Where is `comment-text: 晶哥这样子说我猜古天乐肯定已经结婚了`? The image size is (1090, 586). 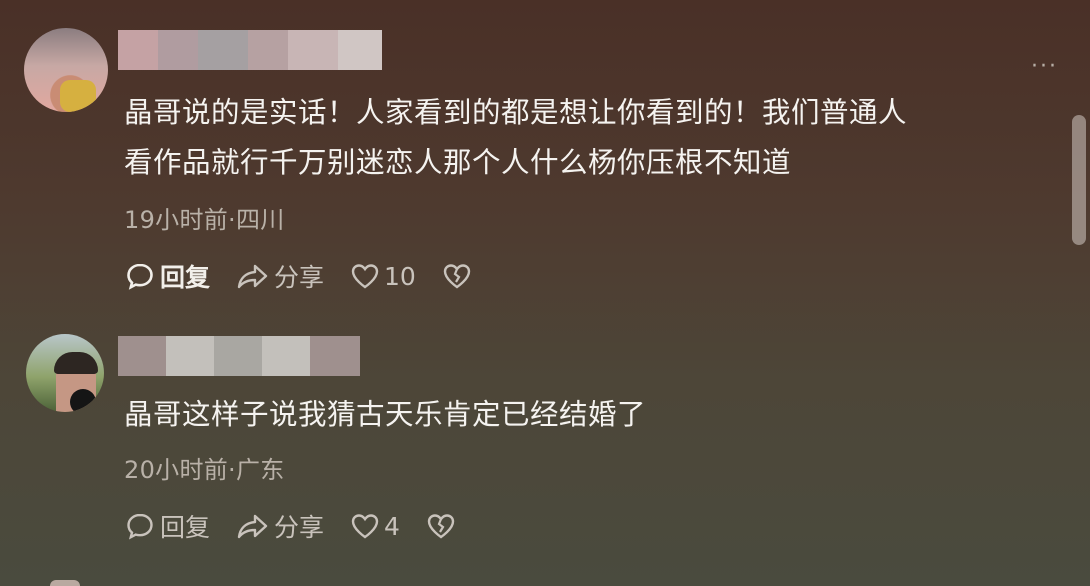 comment-text: 晶哥这样子说我猜古天乐肯定已经结婚了 is located at coordinates (577, 415).